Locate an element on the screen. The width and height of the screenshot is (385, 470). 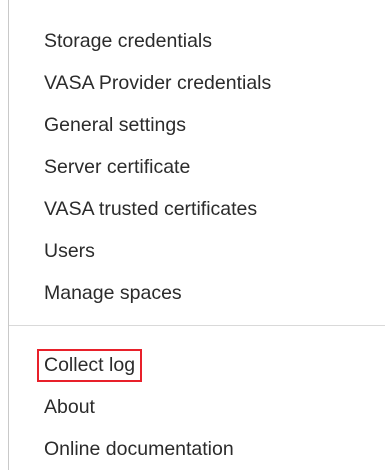
menu-item-online-documentation: Online documentation is located at coordinates (197, 449).